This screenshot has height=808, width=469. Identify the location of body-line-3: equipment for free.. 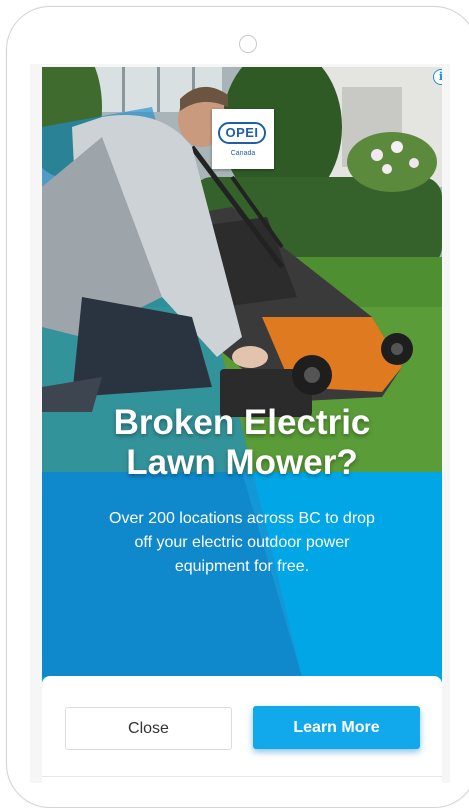
(242, 566).